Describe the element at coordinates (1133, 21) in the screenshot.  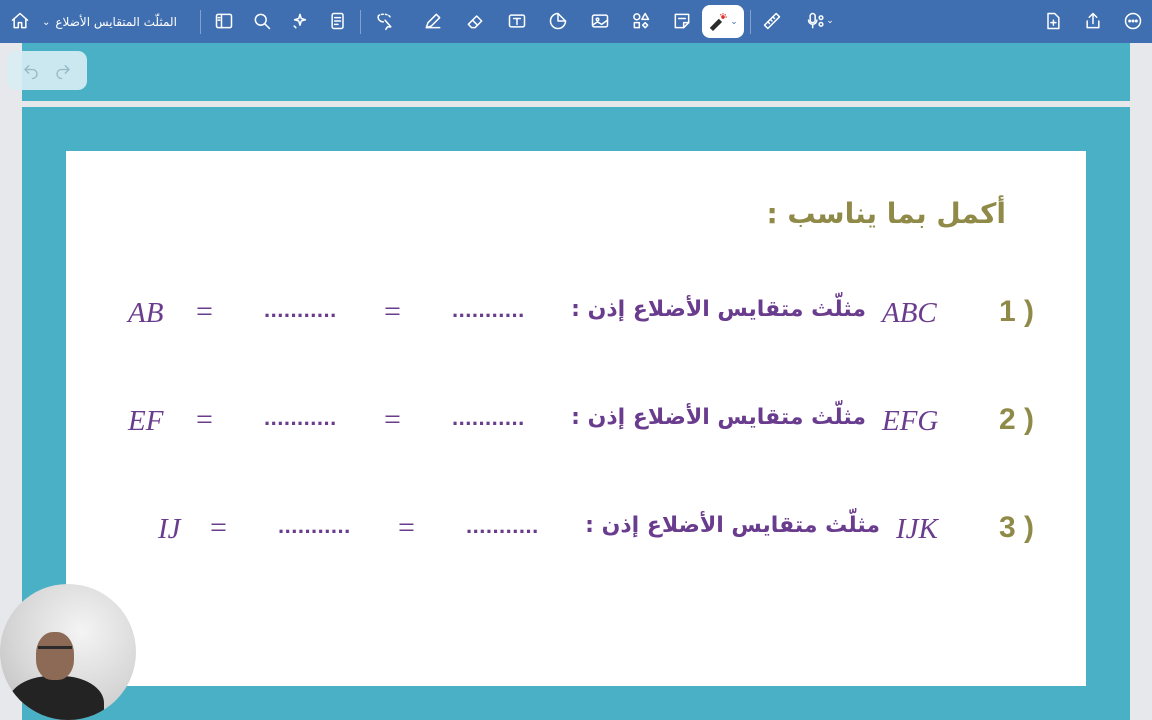
I see `more-icon` at that location.